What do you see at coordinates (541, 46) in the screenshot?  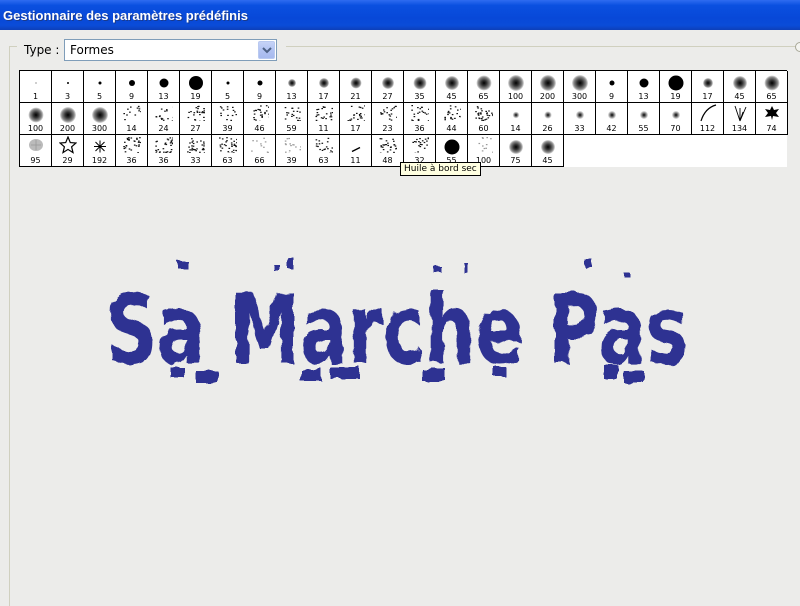 I see `group-border-top` at bounding box center [541, 46].